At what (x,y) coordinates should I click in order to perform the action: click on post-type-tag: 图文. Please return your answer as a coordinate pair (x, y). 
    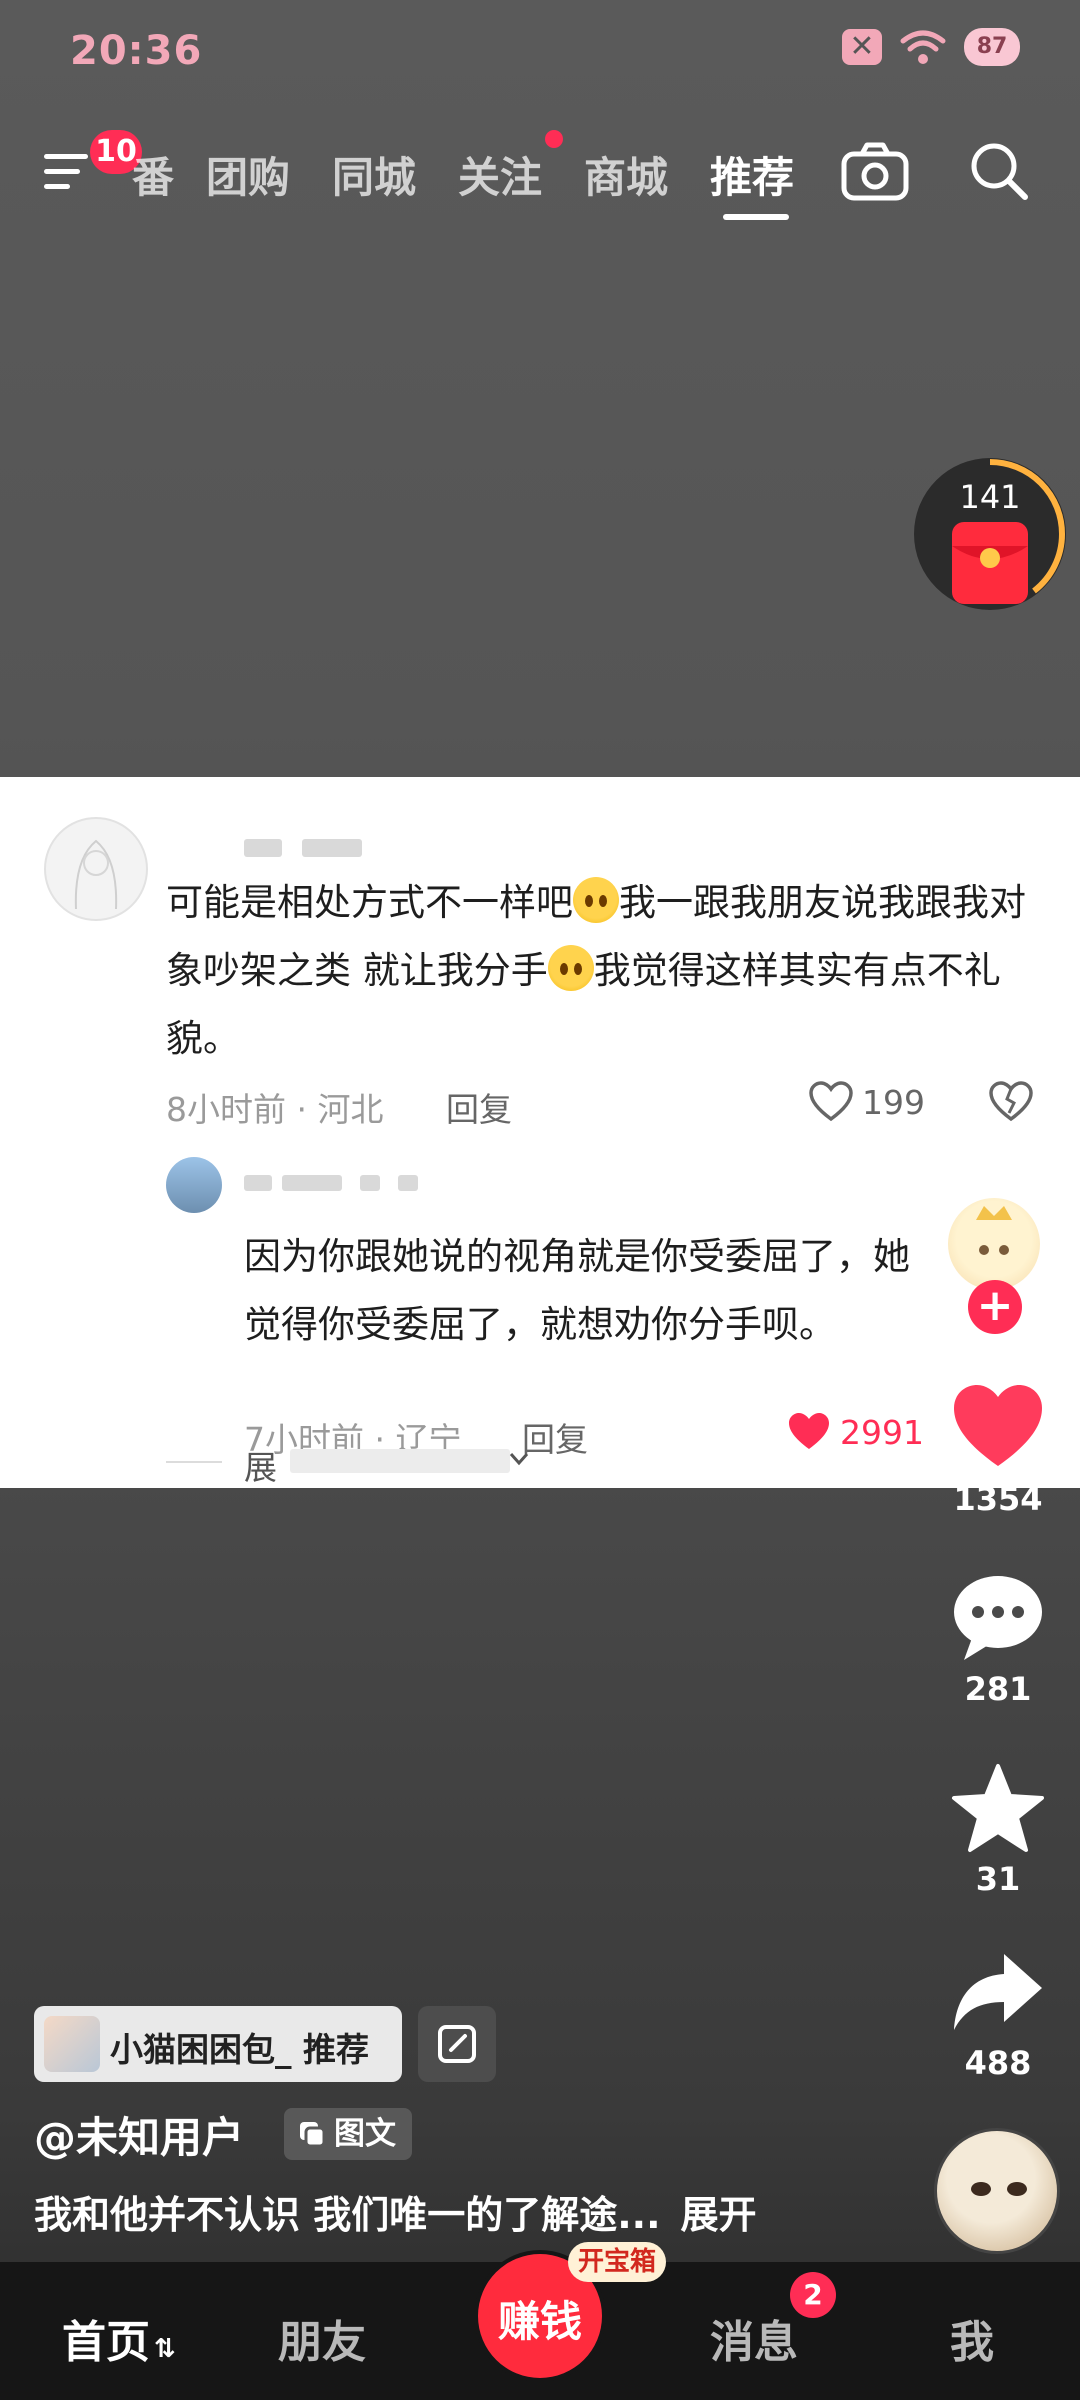
    Looking at the image, I should click on (348, 2134).